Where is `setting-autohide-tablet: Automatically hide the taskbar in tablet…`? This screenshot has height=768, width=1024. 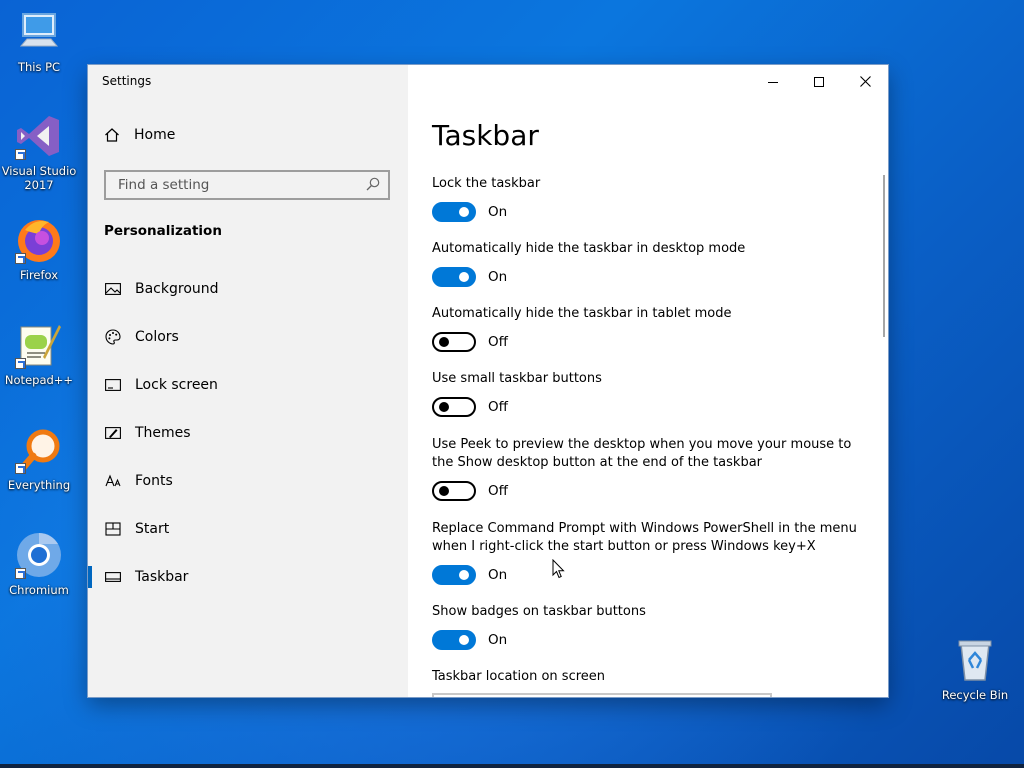 setting-autohide-tablet: Automatically hide the taskbar in tablet… is located at coordinates (647, 328).